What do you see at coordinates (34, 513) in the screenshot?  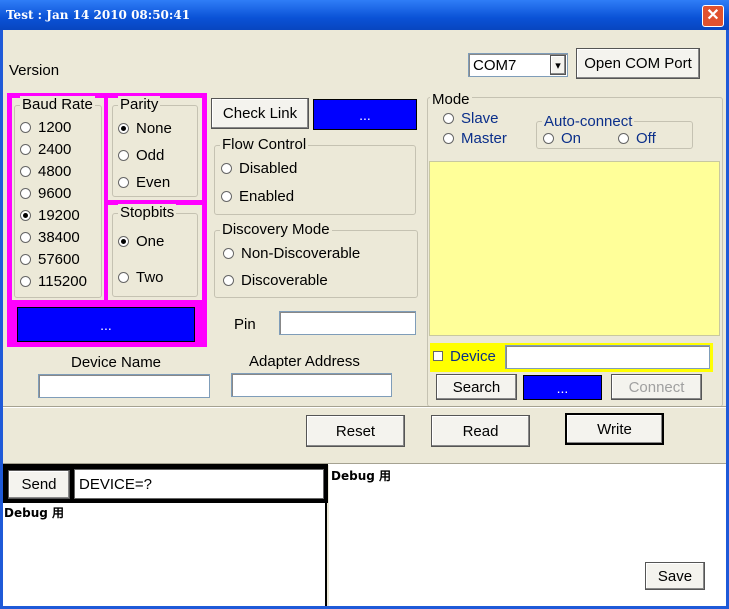 I see `debug-left-text: Debug 用` at bounding box center [34, 513].